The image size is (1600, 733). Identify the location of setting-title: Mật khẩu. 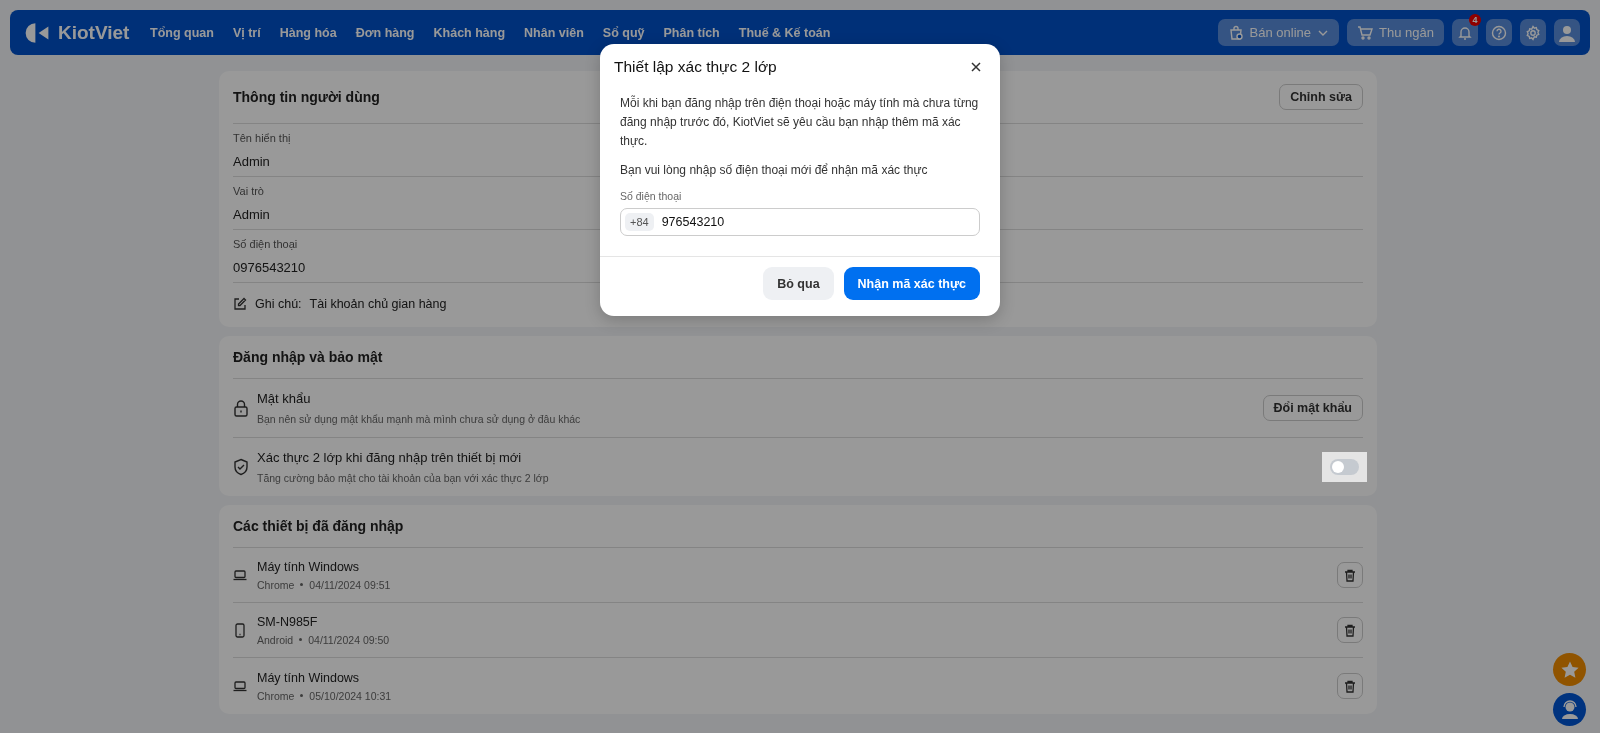
(284, 398).